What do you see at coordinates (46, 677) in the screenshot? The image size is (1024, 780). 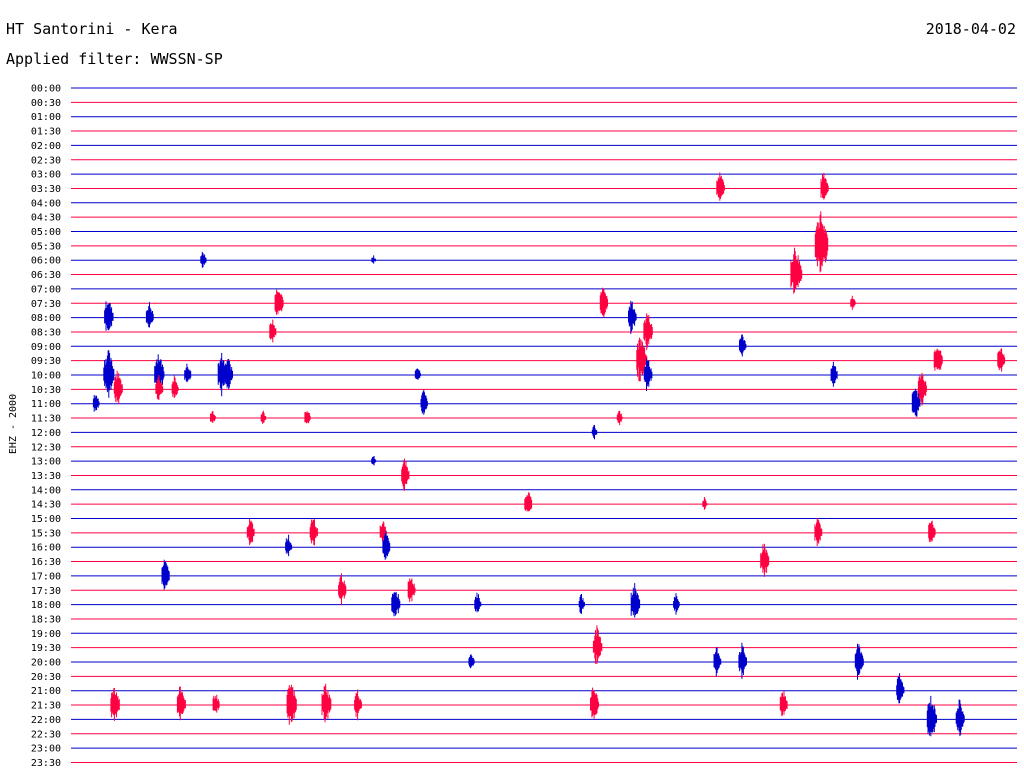 I see `time-tick-label: 20:30` at bounding box center [46, 677].